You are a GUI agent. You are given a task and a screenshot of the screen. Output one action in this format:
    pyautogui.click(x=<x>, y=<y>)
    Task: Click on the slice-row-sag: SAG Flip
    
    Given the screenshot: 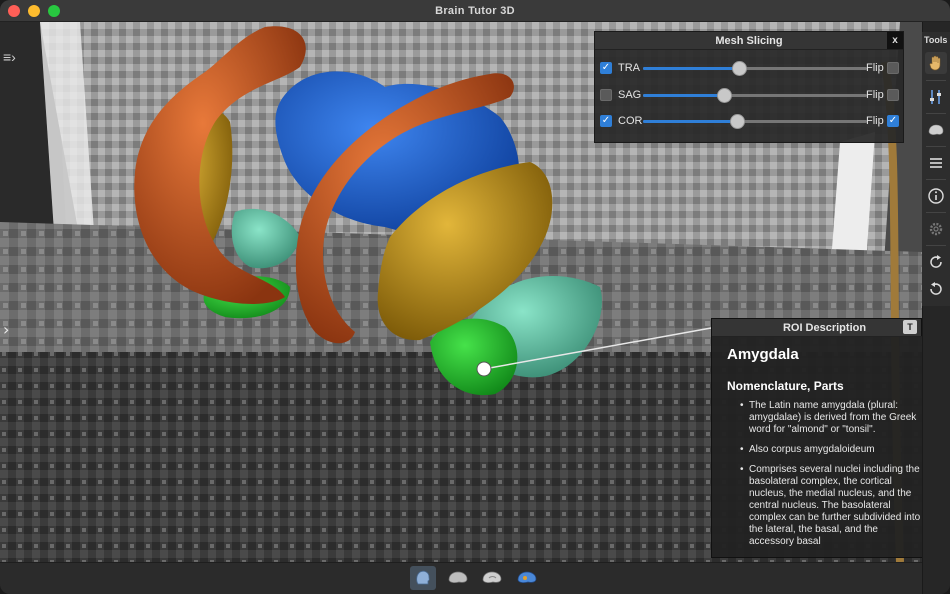 What is the action you would take?
    pyautogui.click(x=750, y=96)
    